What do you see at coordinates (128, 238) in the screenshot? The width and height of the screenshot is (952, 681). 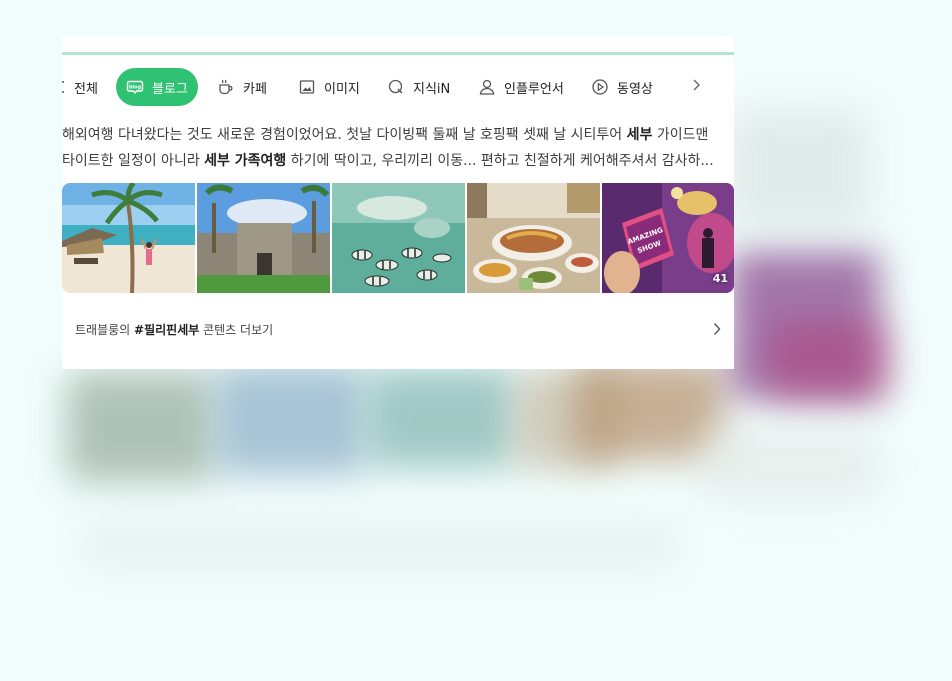 I see `thumbnail-beach` at bounding box center [128, 238].